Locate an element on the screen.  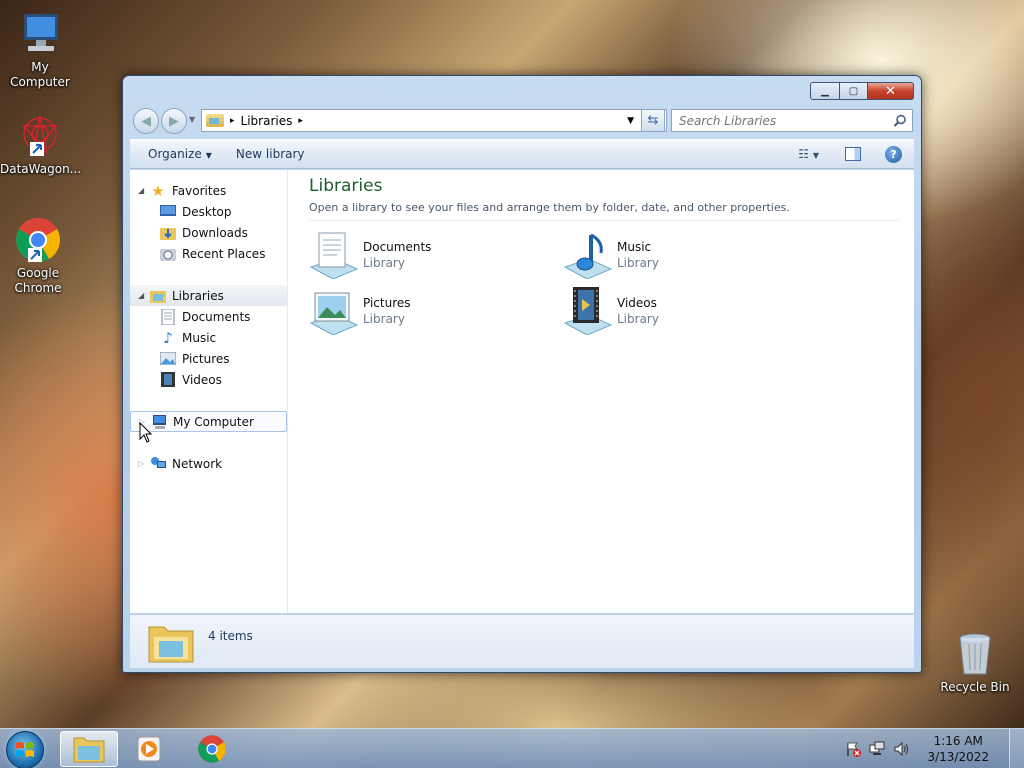
desktop-icon-label: My Computer is located at coordinates (40, 74).